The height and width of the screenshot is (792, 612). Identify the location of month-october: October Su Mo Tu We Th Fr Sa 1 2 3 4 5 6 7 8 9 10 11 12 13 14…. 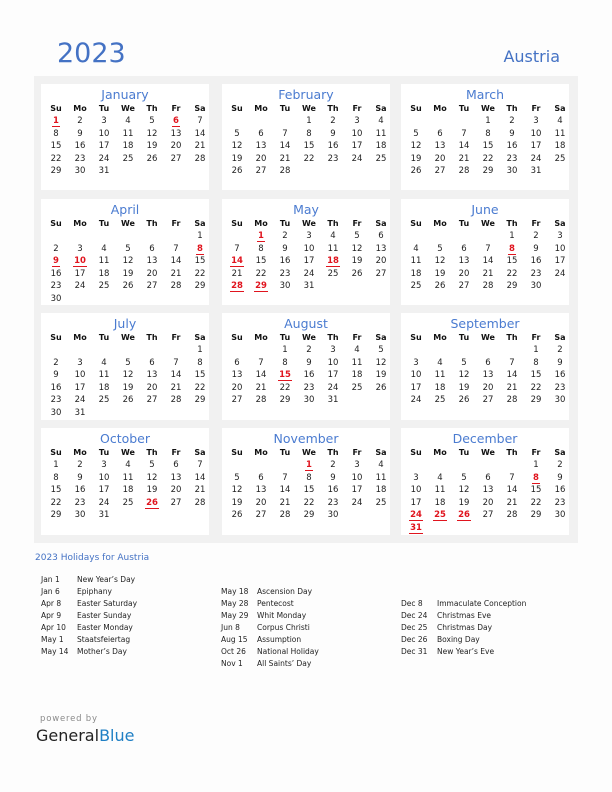
(125, 481).